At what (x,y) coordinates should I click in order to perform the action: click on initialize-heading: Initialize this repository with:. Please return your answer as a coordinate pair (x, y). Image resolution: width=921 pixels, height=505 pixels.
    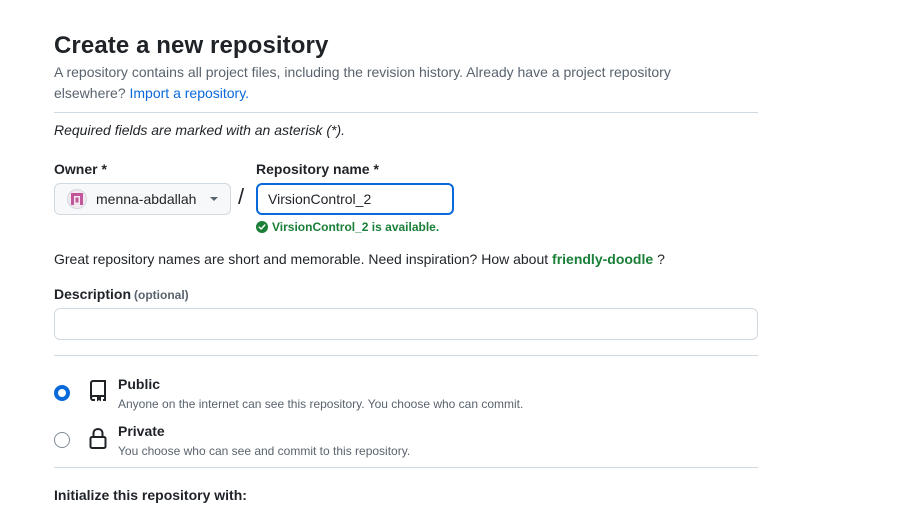
    Looking at the image, I should click on (150, 495).